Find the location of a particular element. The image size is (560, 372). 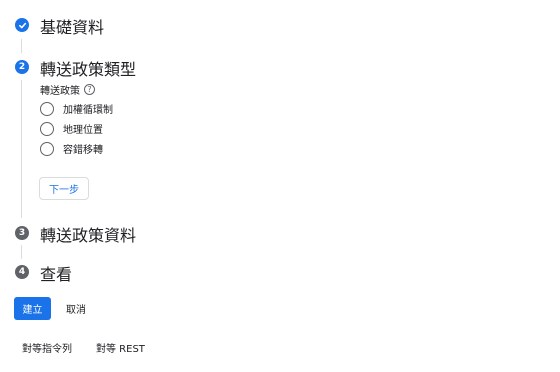

create-button: 建立 is located at coordinates (32, 308).